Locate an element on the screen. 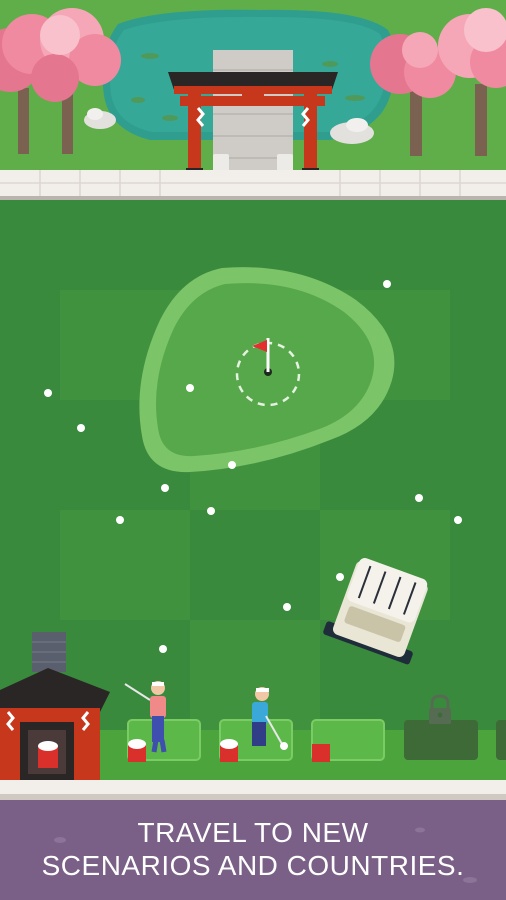 This screenshot has height=900, width=506. promo-caption: TRAVEL TO NEW SCENARIOS AND COUNTRIES. is located at coordinates (253, 855).